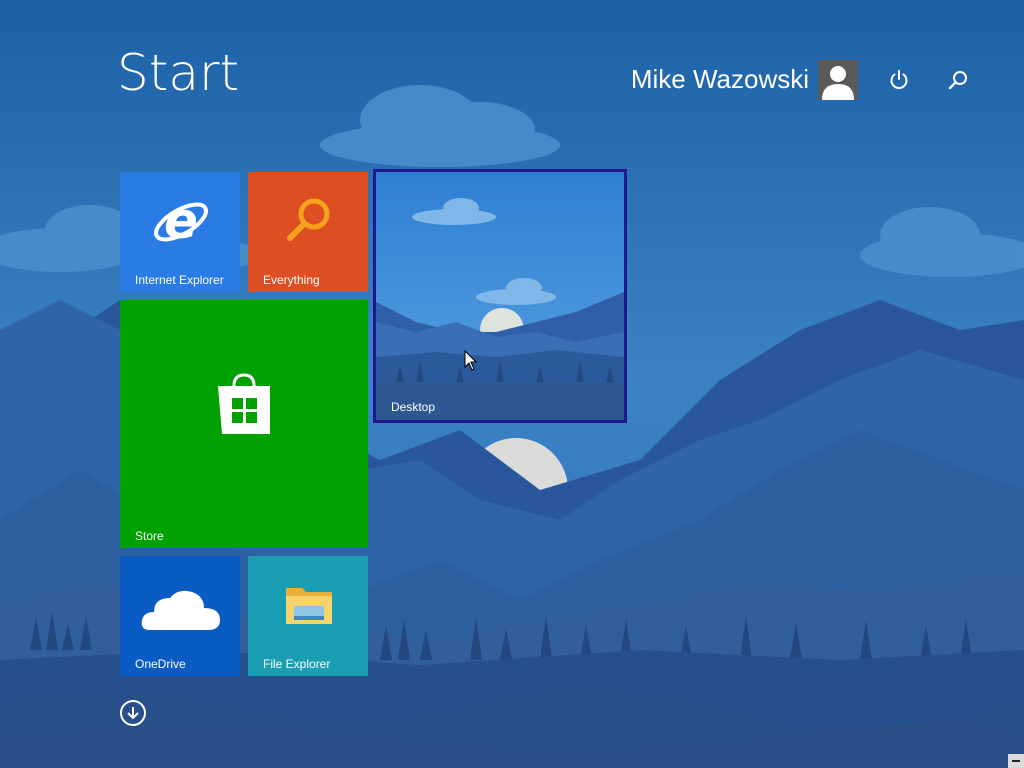  What do you see at coordinates (244, 403) in the screenshot?
I see `store-bag-icon` at bounding box center [244, 403].